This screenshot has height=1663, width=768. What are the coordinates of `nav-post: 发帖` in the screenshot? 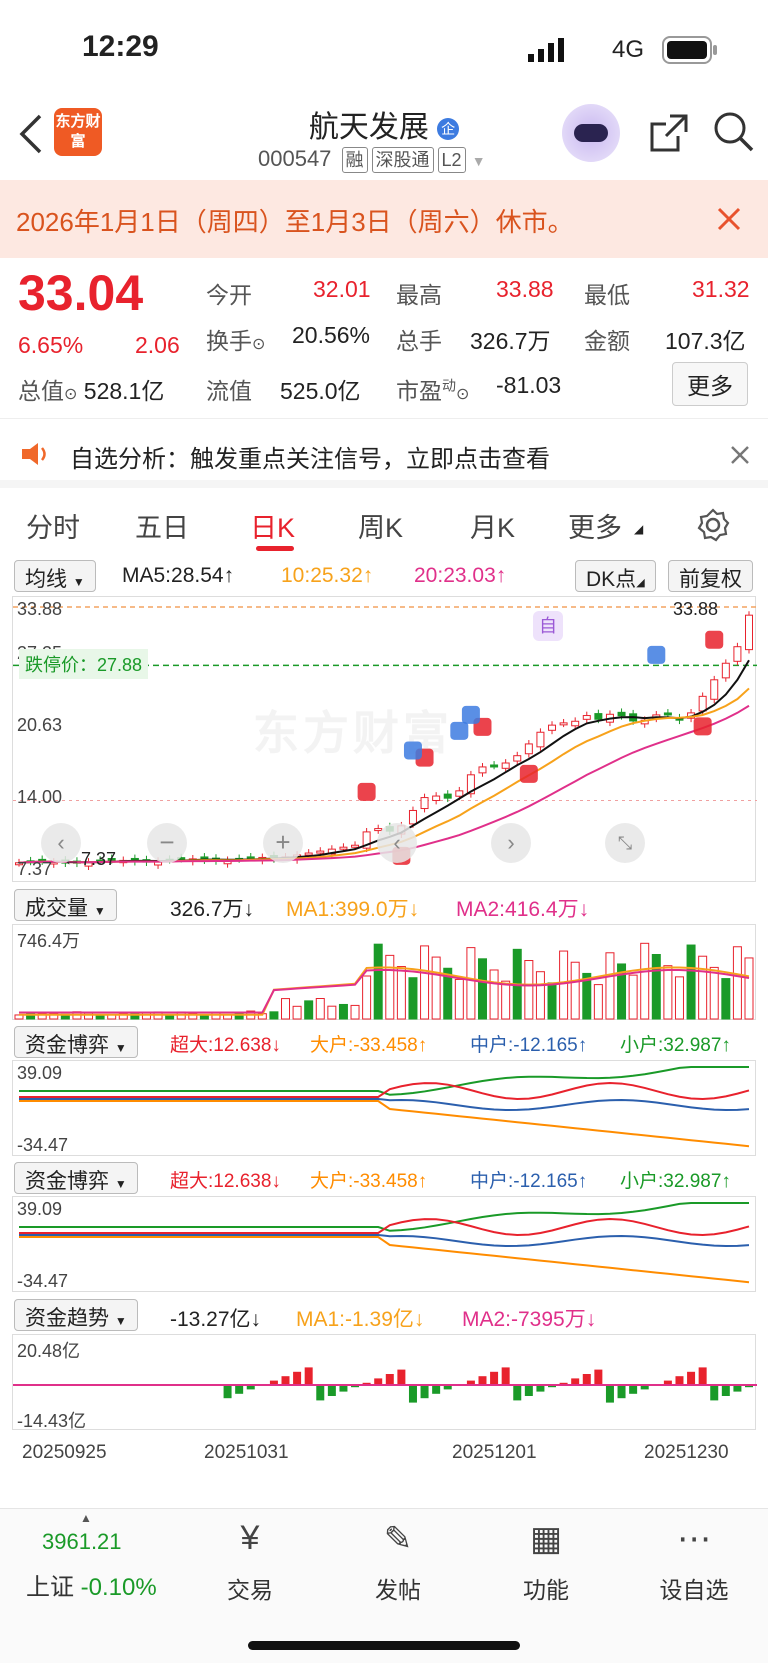 It's located at (398, 1588).